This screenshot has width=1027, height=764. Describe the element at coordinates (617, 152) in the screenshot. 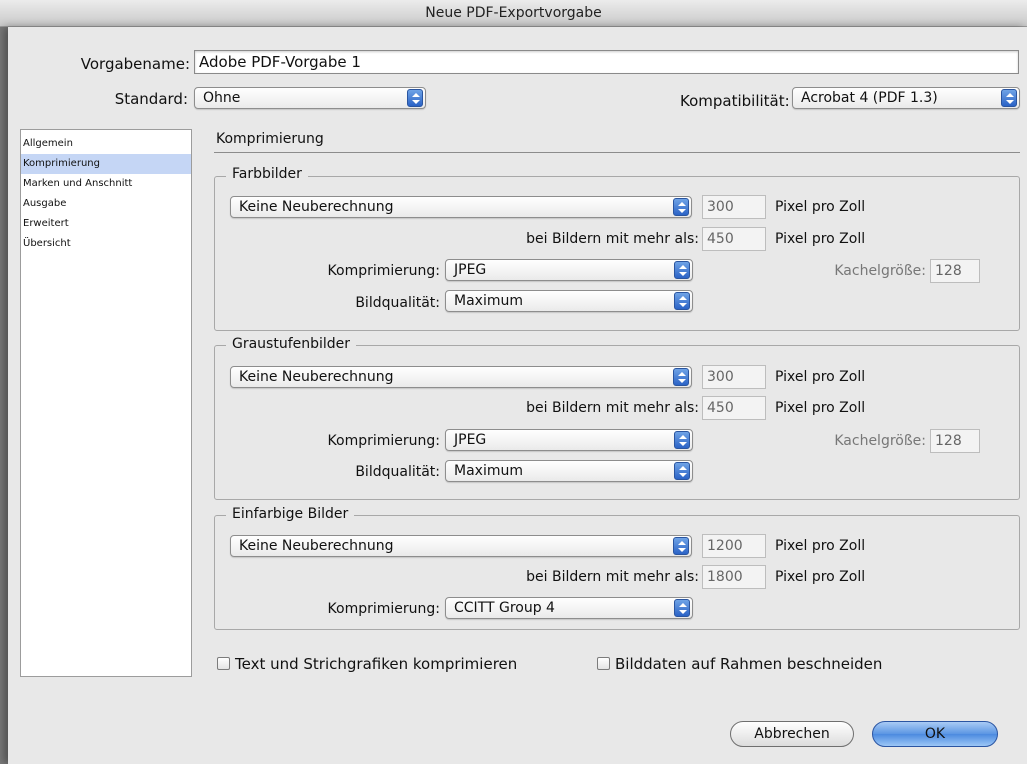

I see `section-divider` at that location.